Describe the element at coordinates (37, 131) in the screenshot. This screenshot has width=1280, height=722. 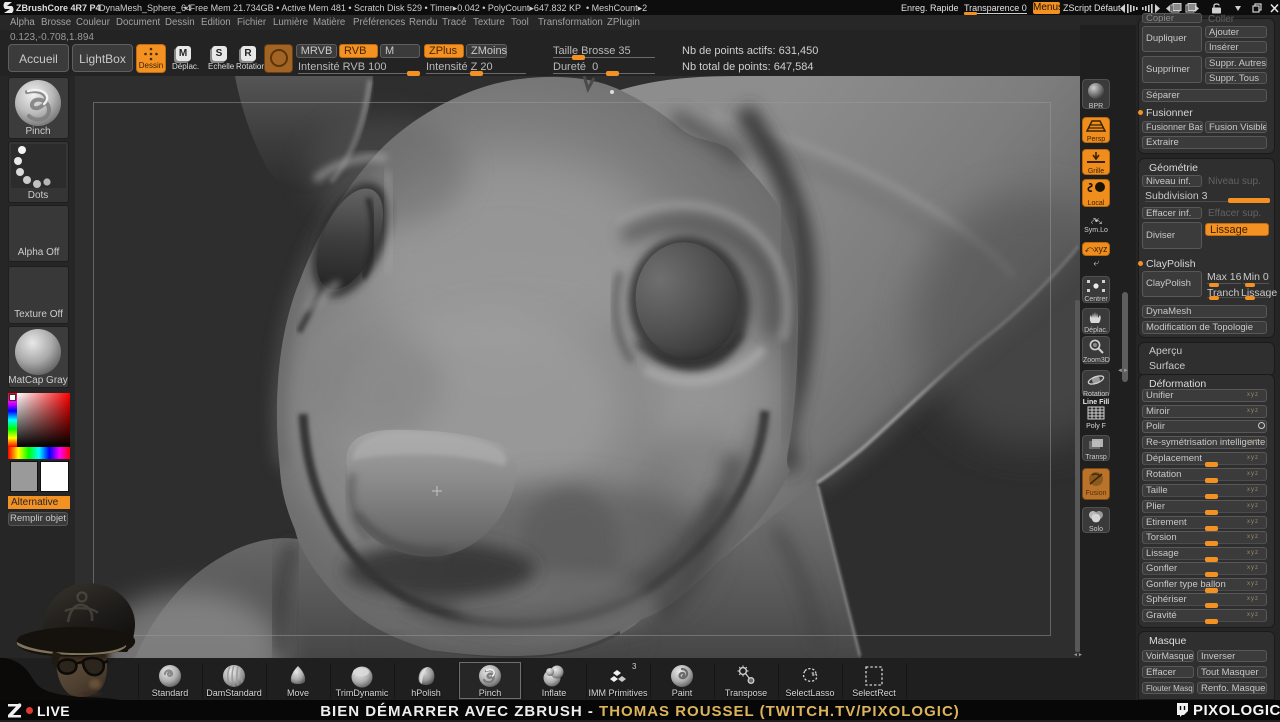
I see `svg-text: Pinch` at that location.